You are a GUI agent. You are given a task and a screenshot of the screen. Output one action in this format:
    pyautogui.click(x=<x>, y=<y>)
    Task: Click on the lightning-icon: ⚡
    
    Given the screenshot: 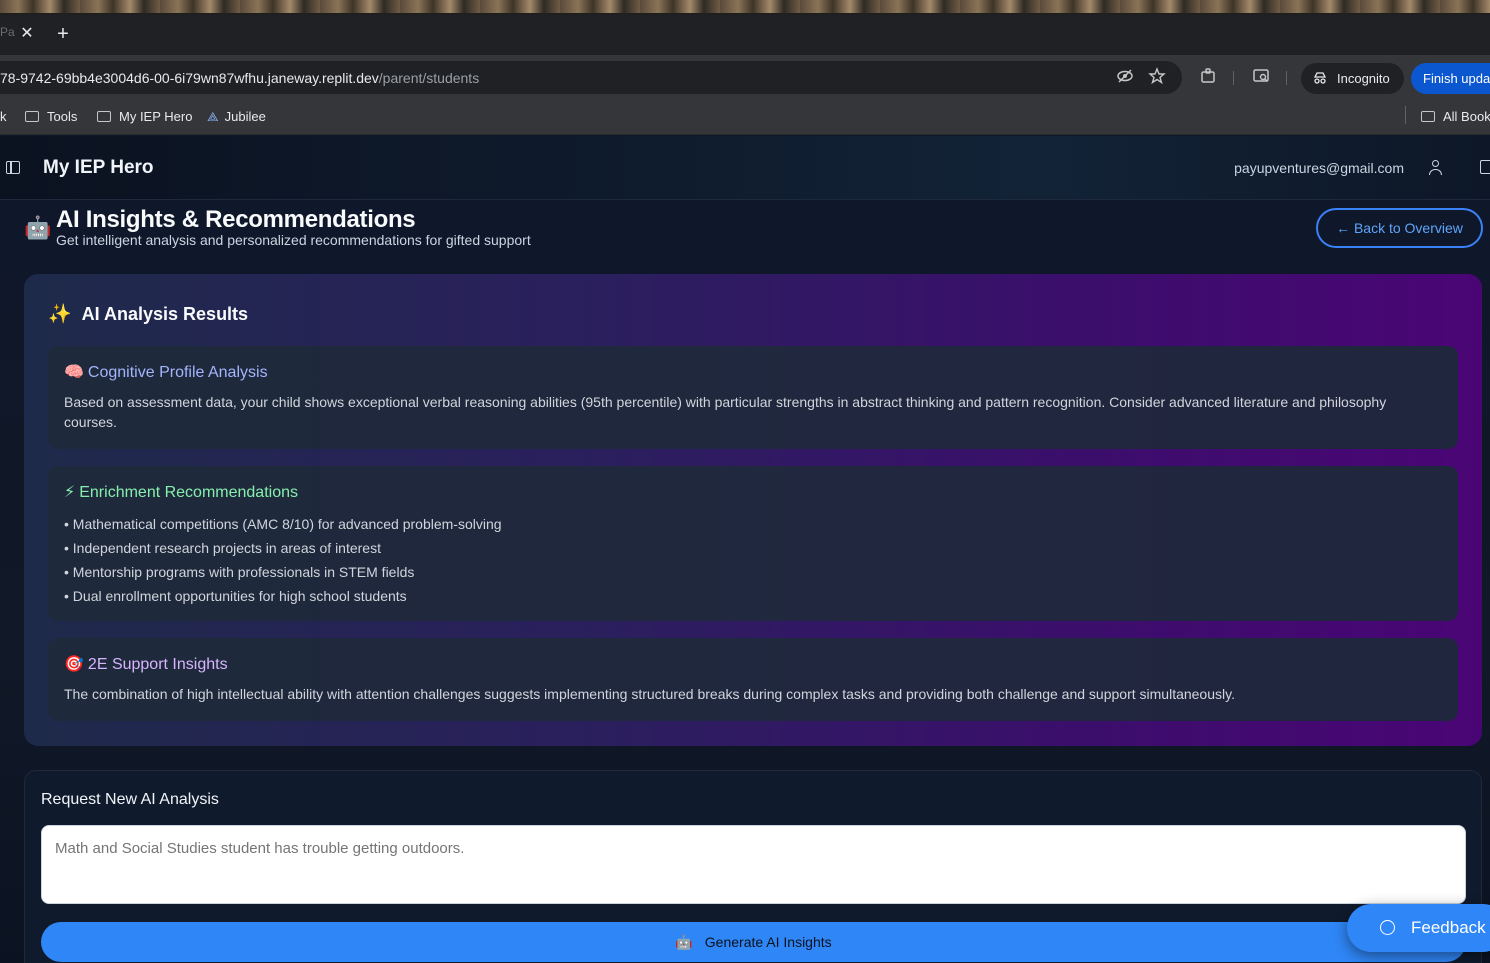 What is the action you would take?
    pyautogui.click(x=70, y=492)
    